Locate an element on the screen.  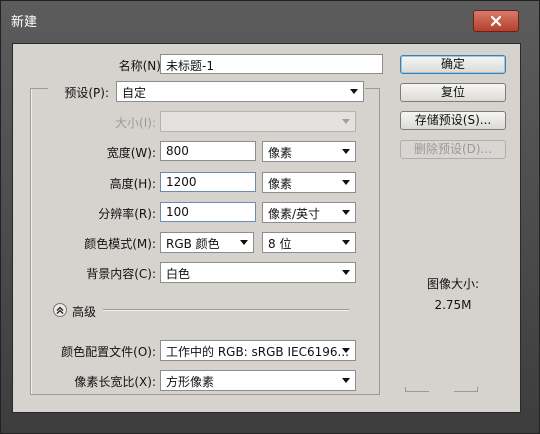
frame-right is located at coordinates (379, 241).